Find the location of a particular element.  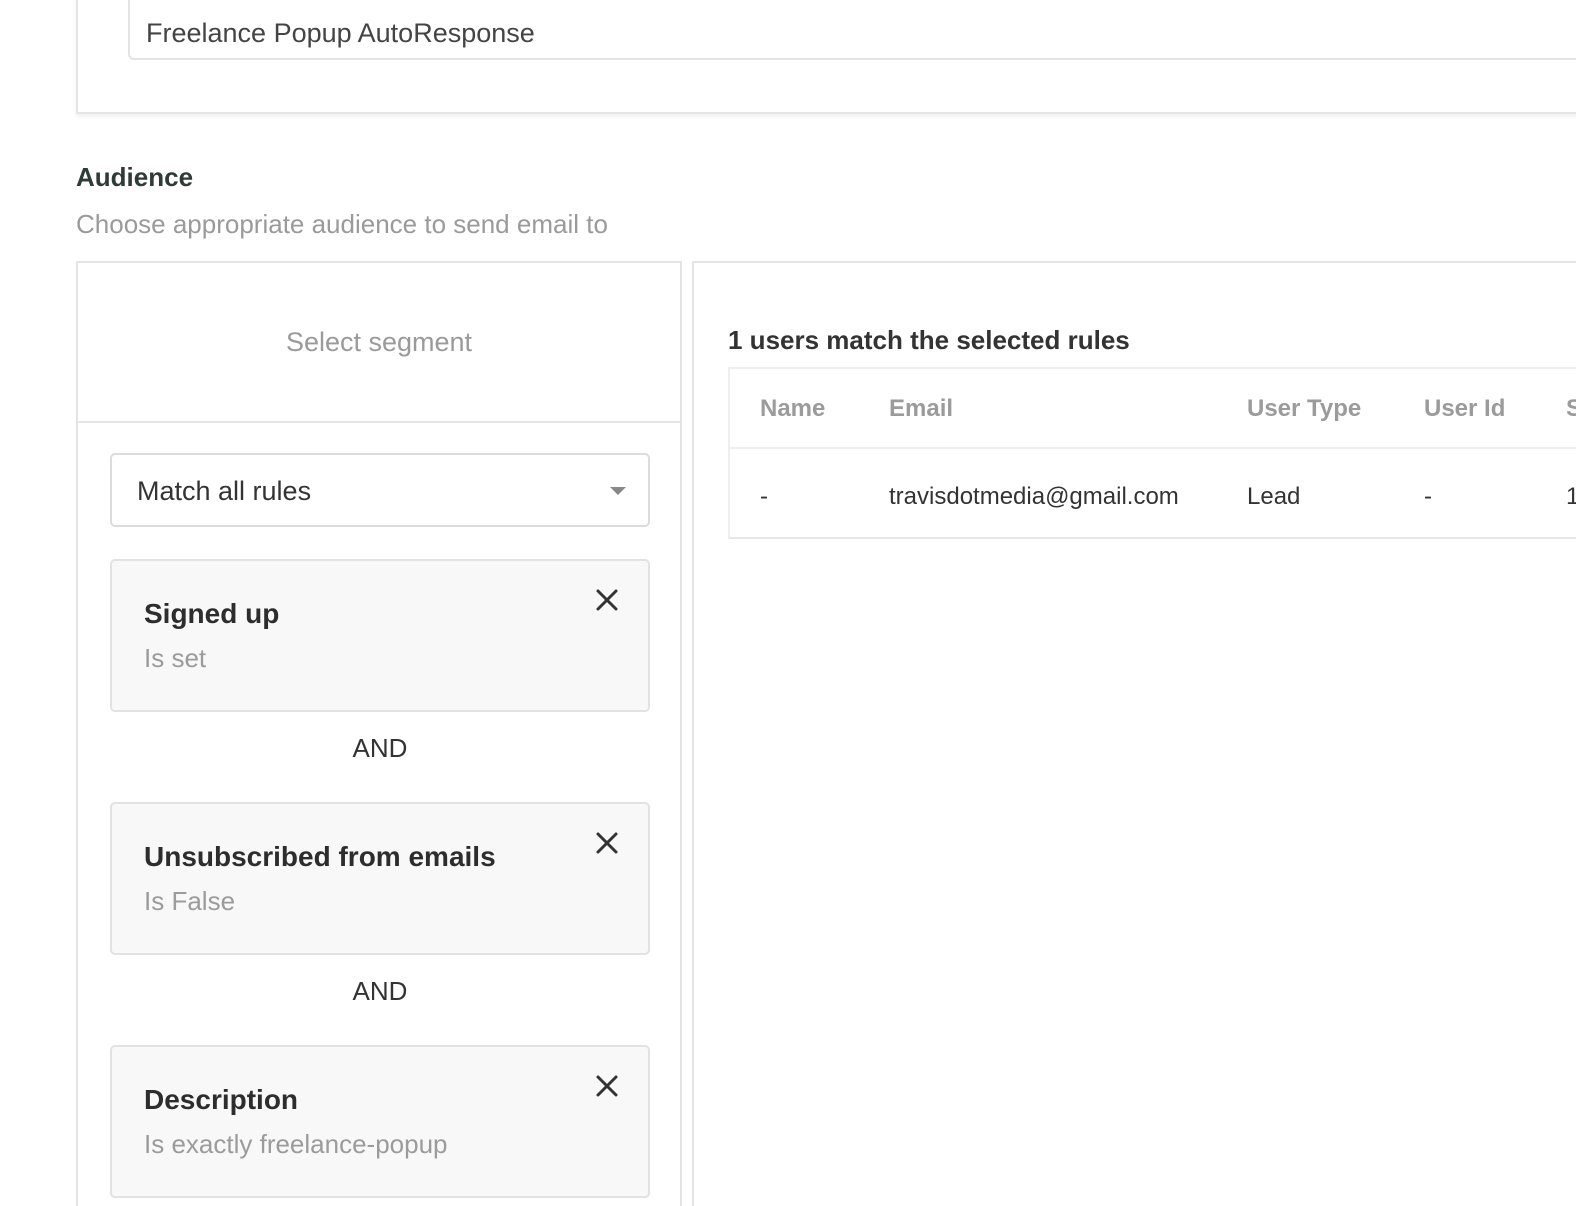

rule-title: Signed up is located at coordinates (212, 613).